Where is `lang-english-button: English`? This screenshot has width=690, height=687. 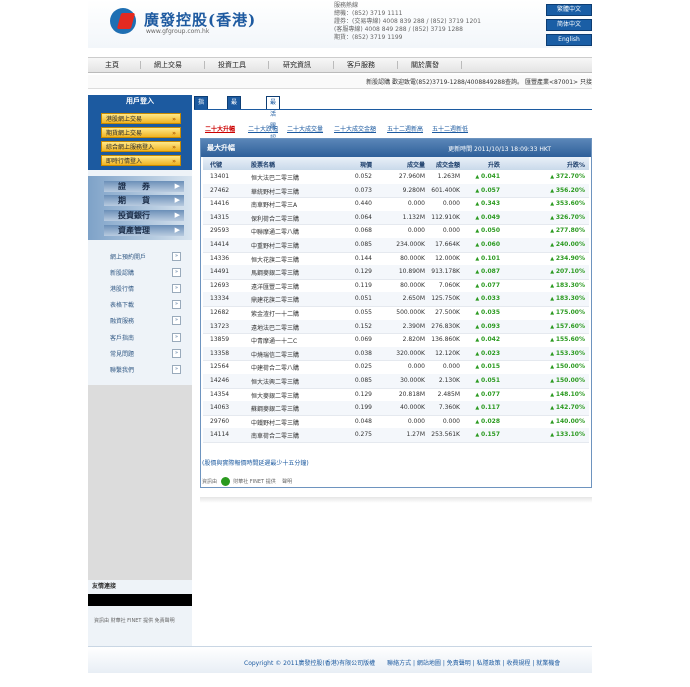 lang-english-button: English is located at coordinates (569, 40).